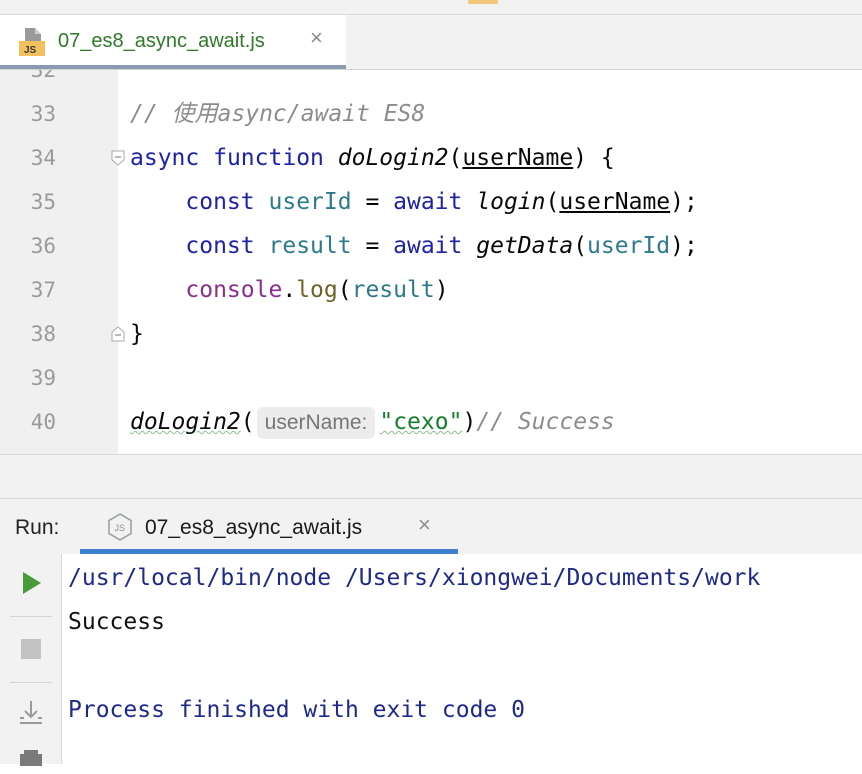 This screenshot has width=862, height=774. What do you see at coordinates (545, 422) in the screenshot?
I see `comment: // Success` at bounding box center [545, 422].